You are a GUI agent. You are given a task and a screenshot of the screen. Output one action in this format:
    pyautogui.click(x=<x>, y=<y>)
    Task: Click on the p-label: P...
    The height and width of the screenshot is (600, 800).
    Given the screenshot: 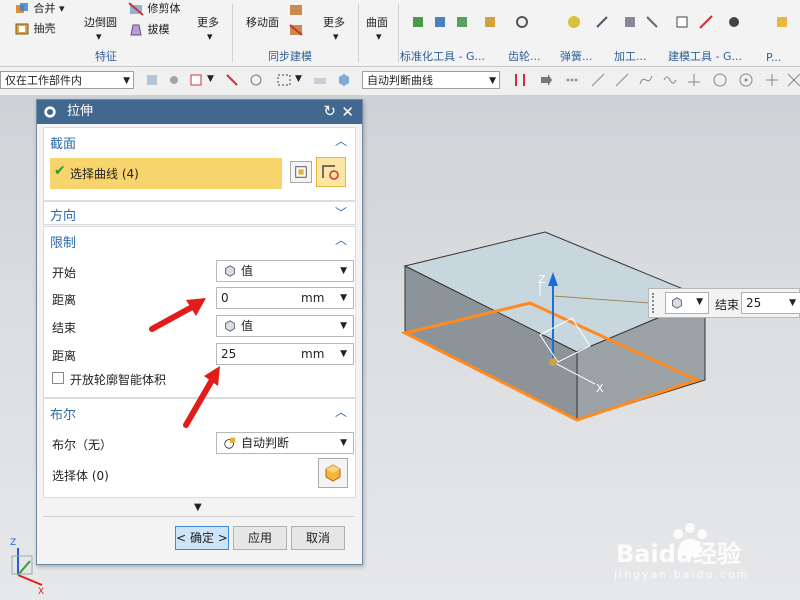 What is the action you would take?
    pyautogui.click(x=774, y=57)
    